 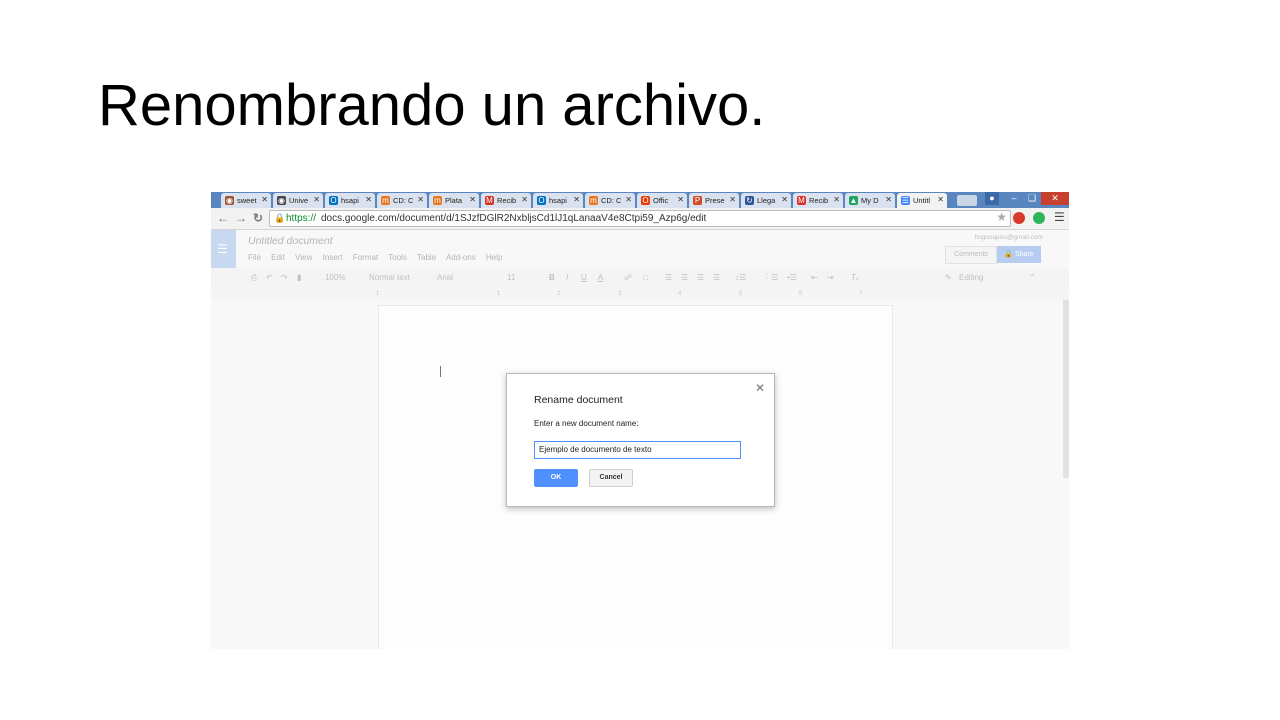 I want to click on align-center-icon: ☰, so click(x=684, y=277).